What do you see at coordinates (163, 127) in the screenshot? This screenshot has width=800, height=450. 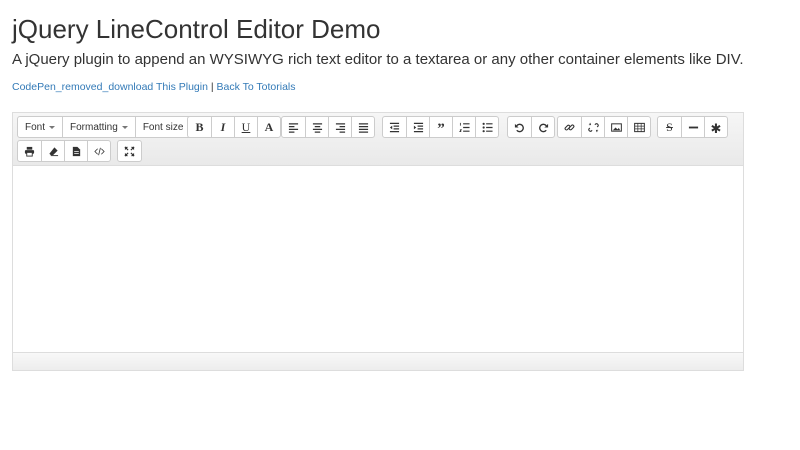 I see `font-size-dropdown-label: Font size` at bounding box center [163, 127].